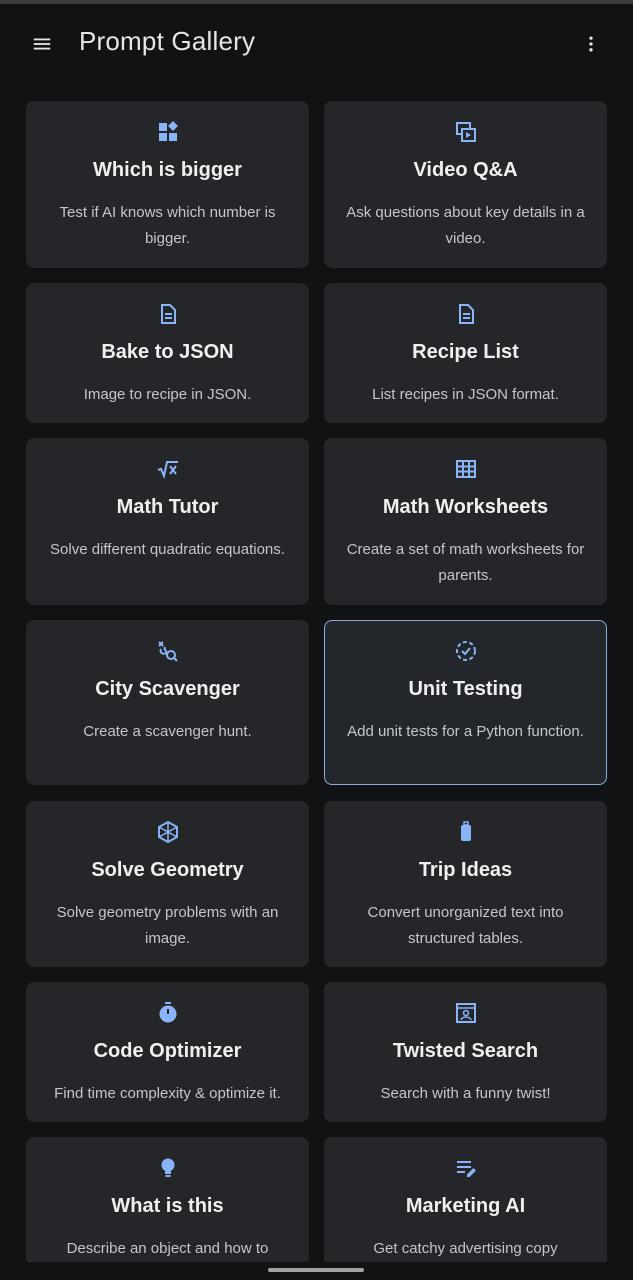  Describe the element at coordinates (167, 925) in the screenshot. I see `card-description: Solve geometry problems with an image.` at that location.